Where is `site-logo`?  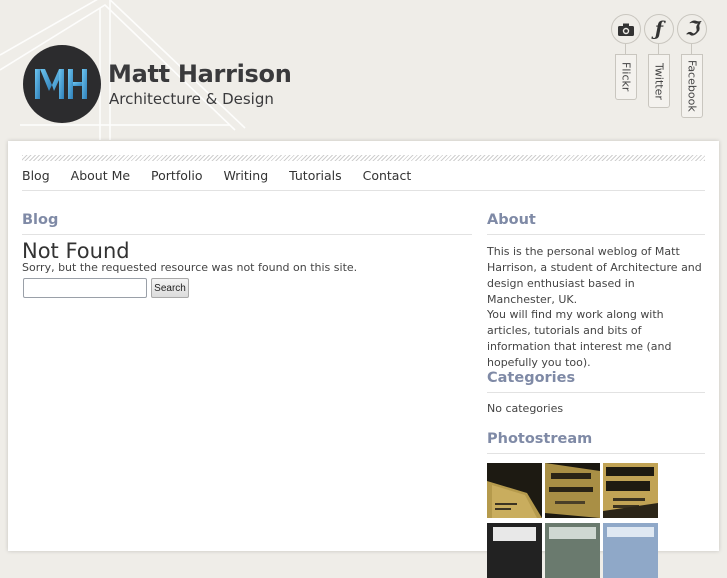
site-logo is located at coordinates (62, 84).